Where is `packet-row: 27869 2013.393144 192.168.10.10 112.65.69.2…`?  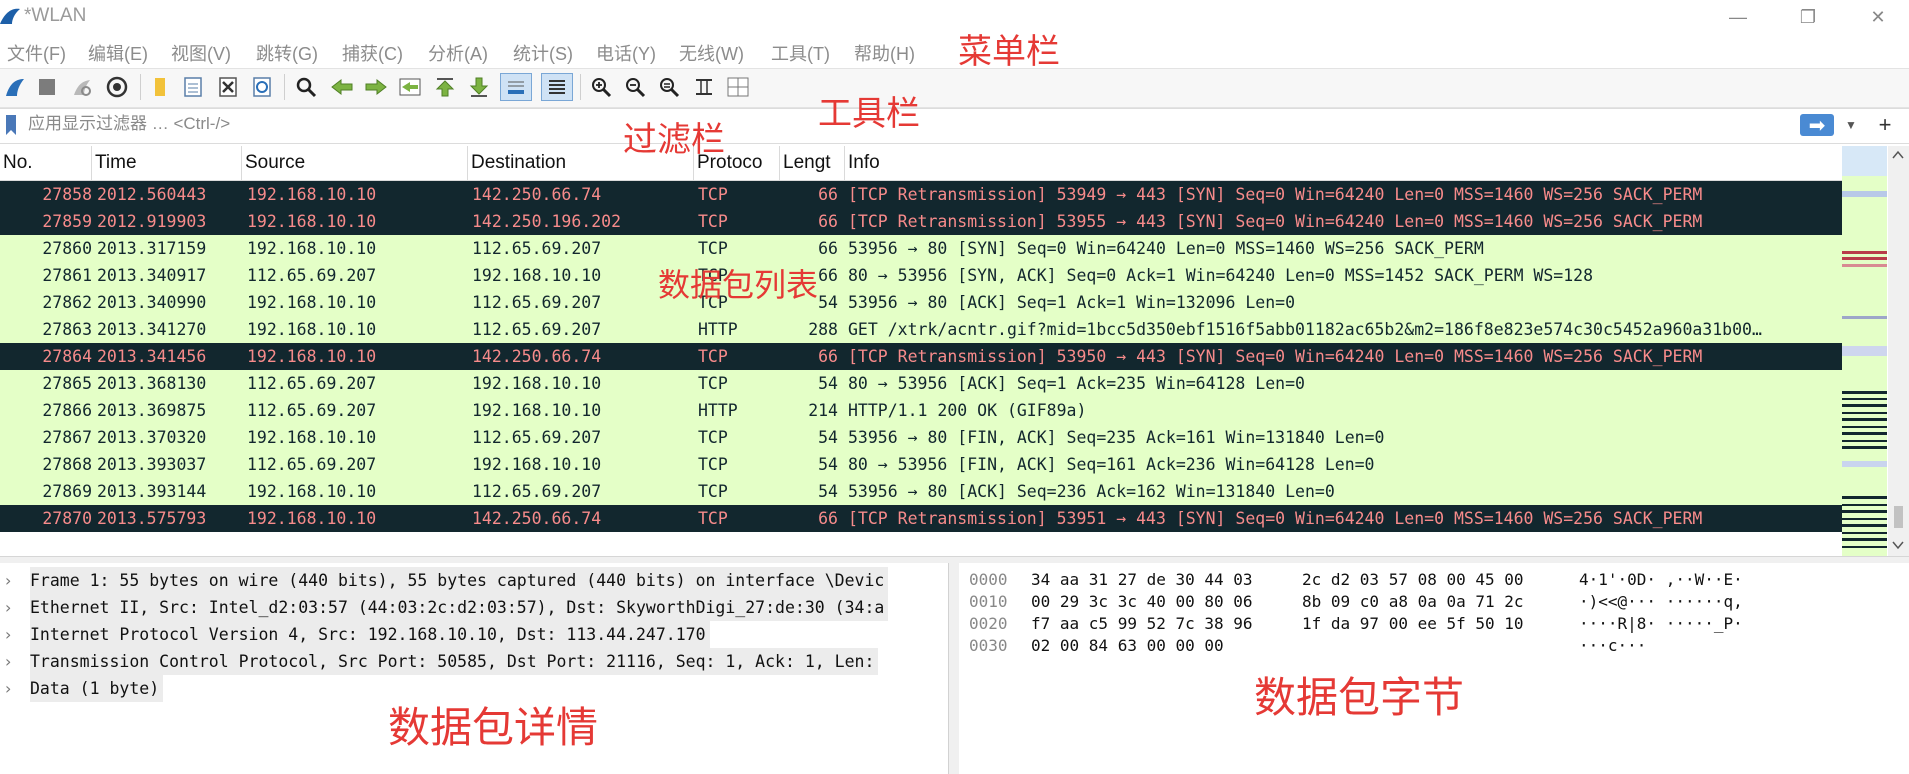
packet-row: 27869 2013.393144 192.168.10.10 112.65.69.2… is located at coordinates (921, 491).